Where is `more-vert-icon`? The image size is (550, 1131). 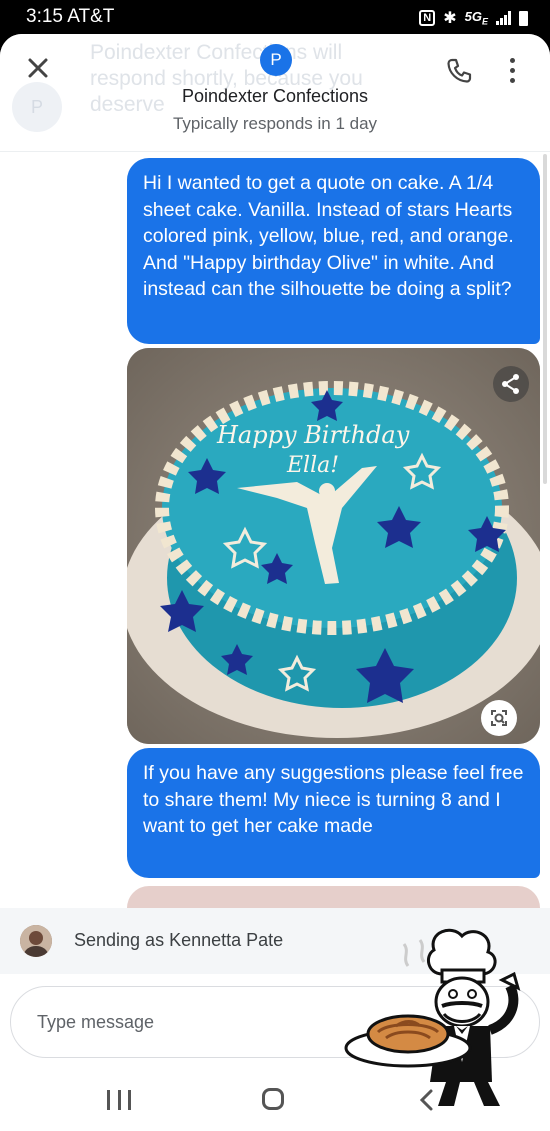
more-vert-icon is located at coordinates (512, 70).